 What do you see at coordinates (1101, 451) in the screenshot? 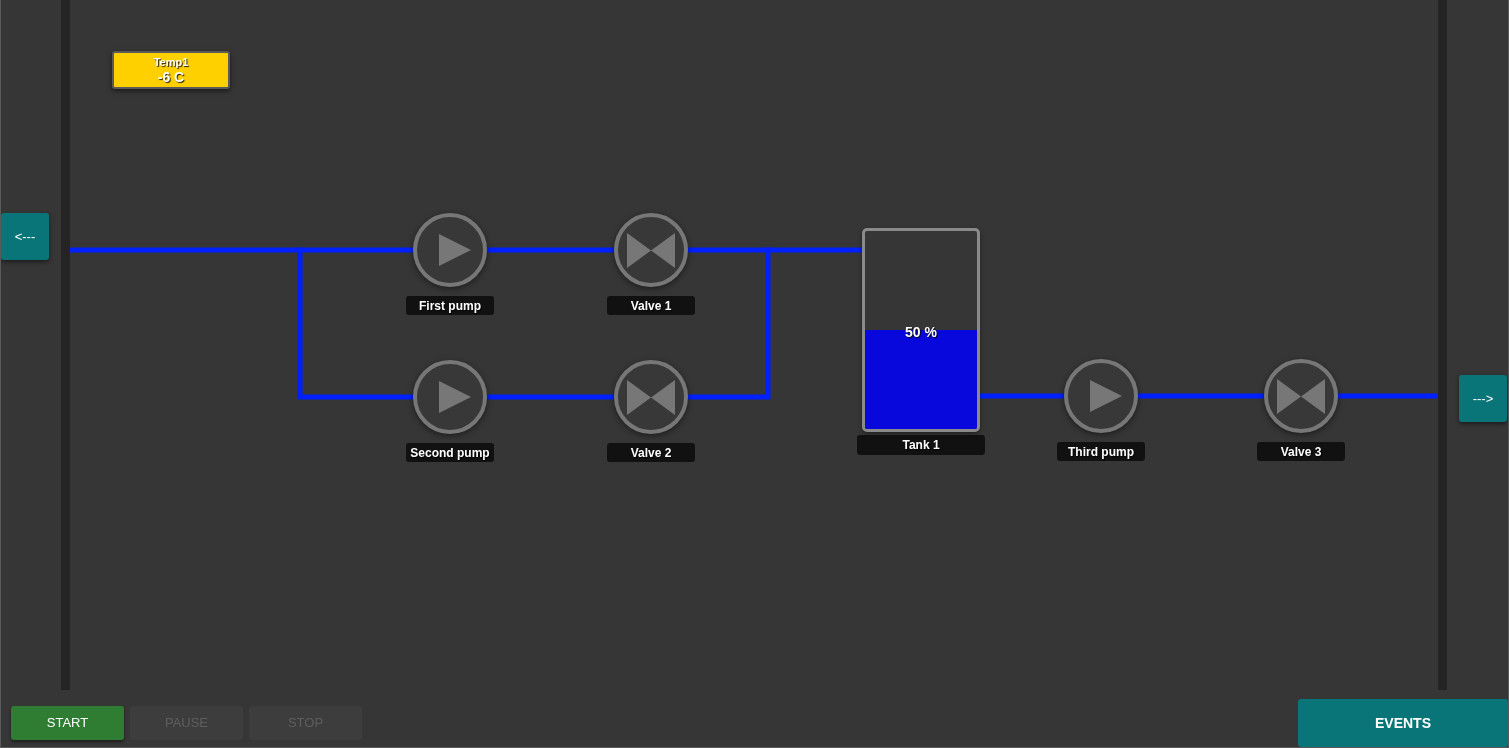
I see `pump-label: Third pump` at bounding box center [1101, 451].